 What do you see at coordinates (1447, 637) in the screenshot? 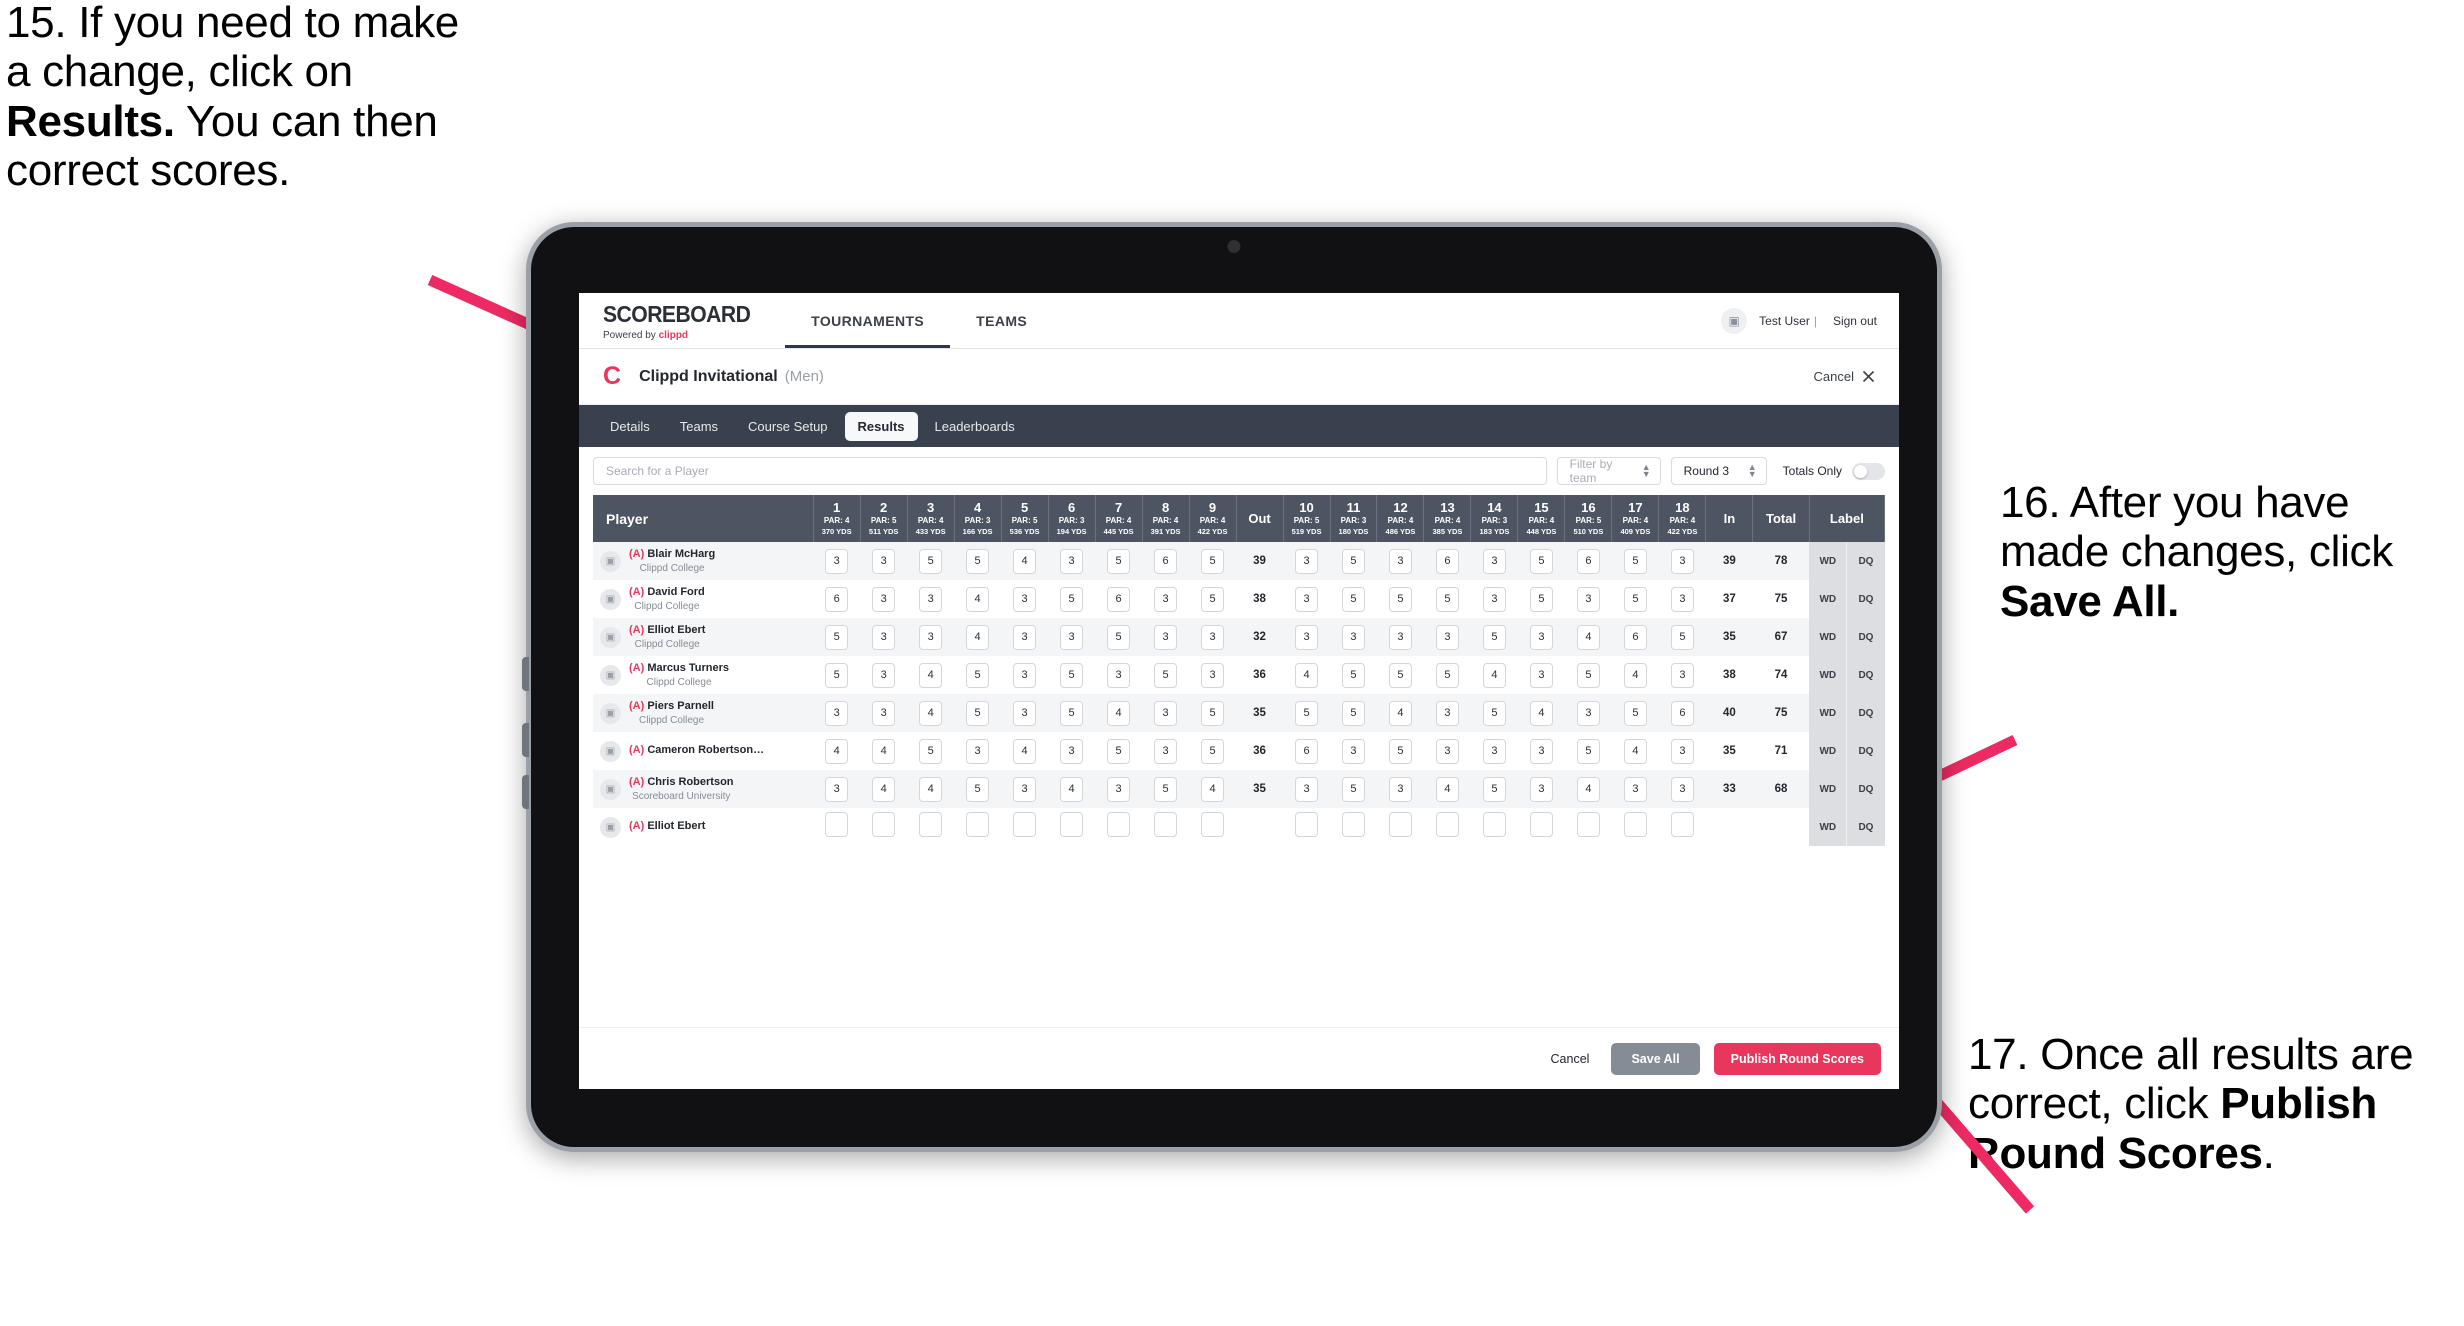
I see `score-cell-hole-13: 3` at bounding box center [1447, 637].